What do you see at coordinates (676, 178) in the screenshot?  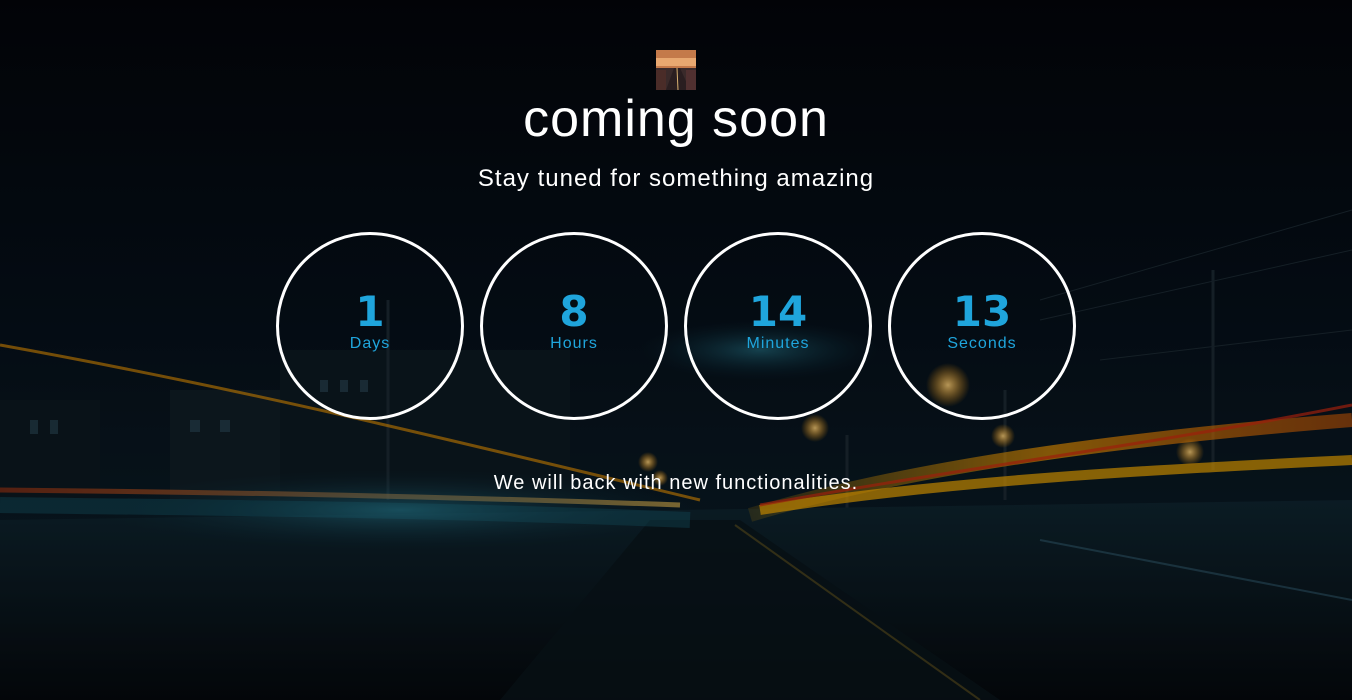 I see `page-subtitle: Stay tuned for something amazing` at bounding box center [676, 178].